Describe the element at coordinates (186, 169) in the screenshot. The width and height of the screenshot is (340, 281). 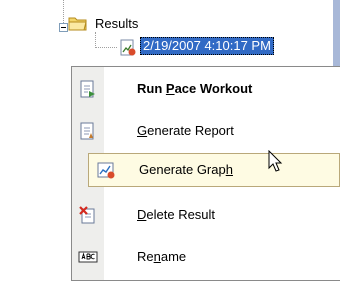
I see `menu-item-label: Generate Graph` at that location.